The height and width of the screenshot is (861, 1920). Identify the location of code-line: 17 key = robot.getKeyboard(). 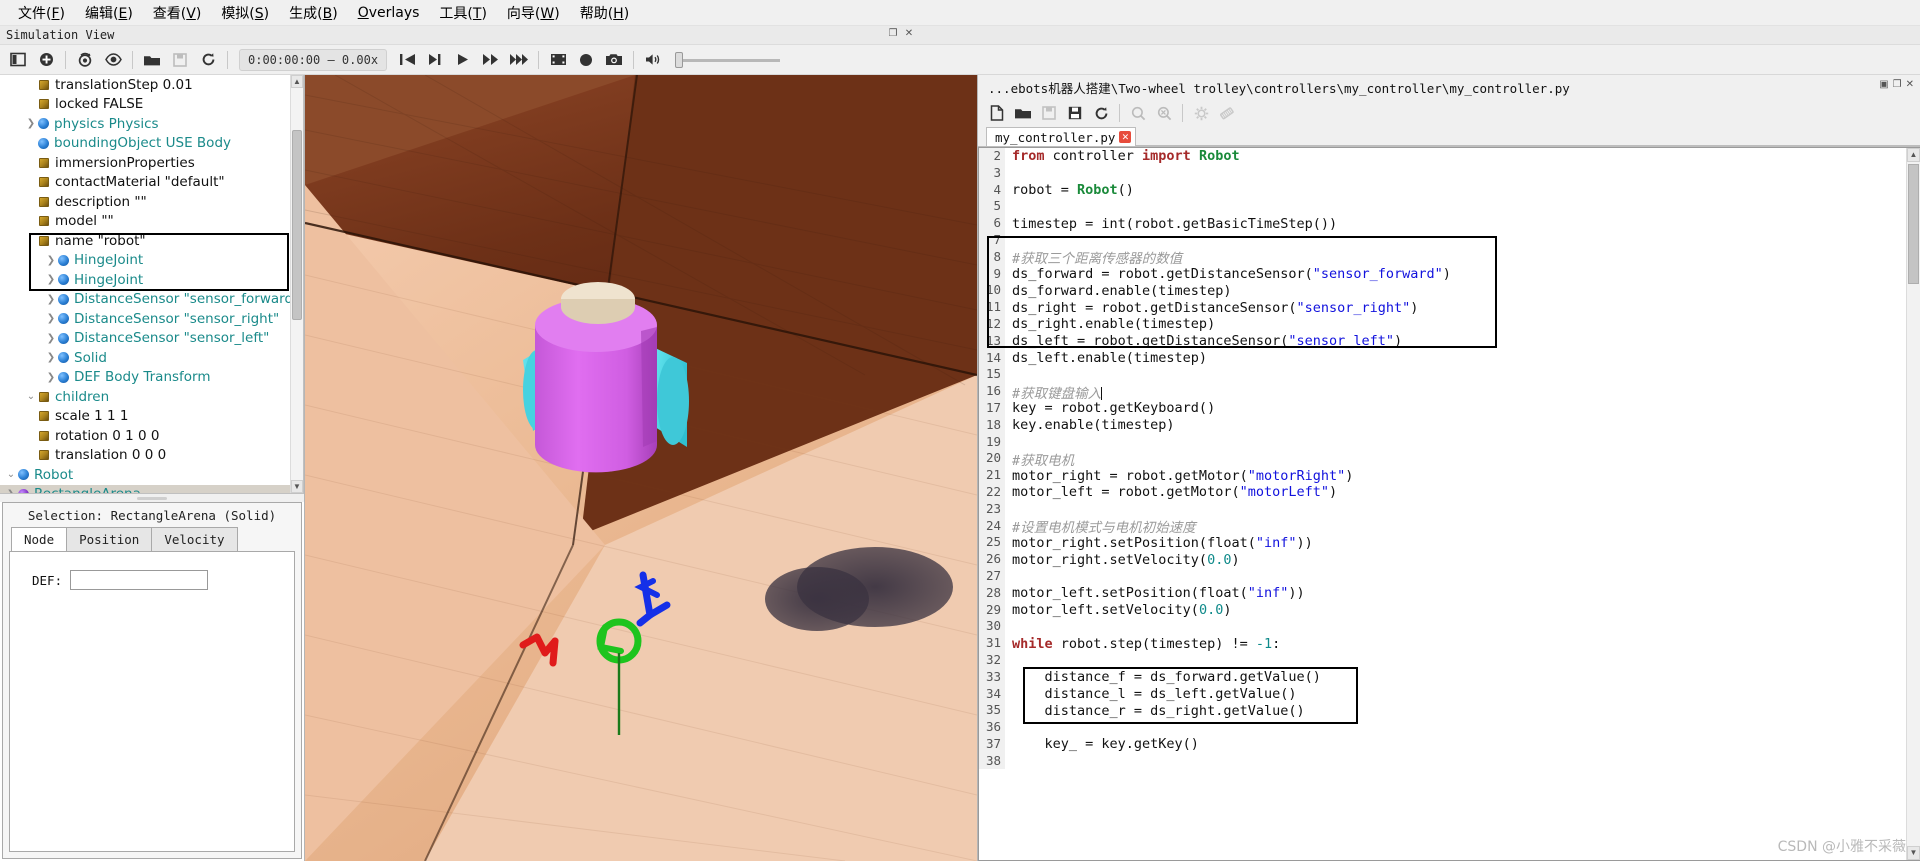
(1442, 408).